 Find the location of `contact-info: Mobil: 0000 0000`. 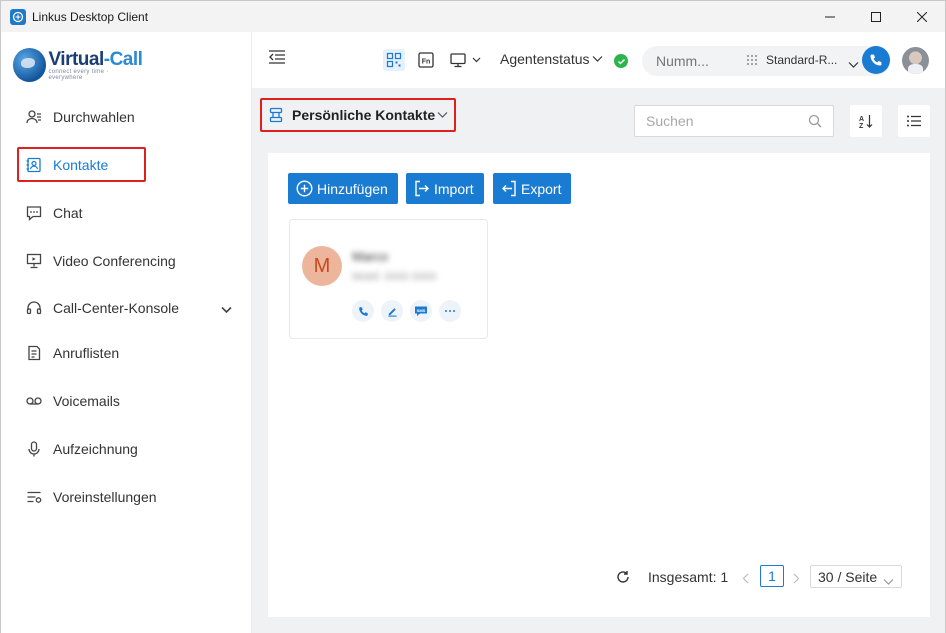

contact-info: Mobil: 0000 0000 is located at coordinates (394, 277).